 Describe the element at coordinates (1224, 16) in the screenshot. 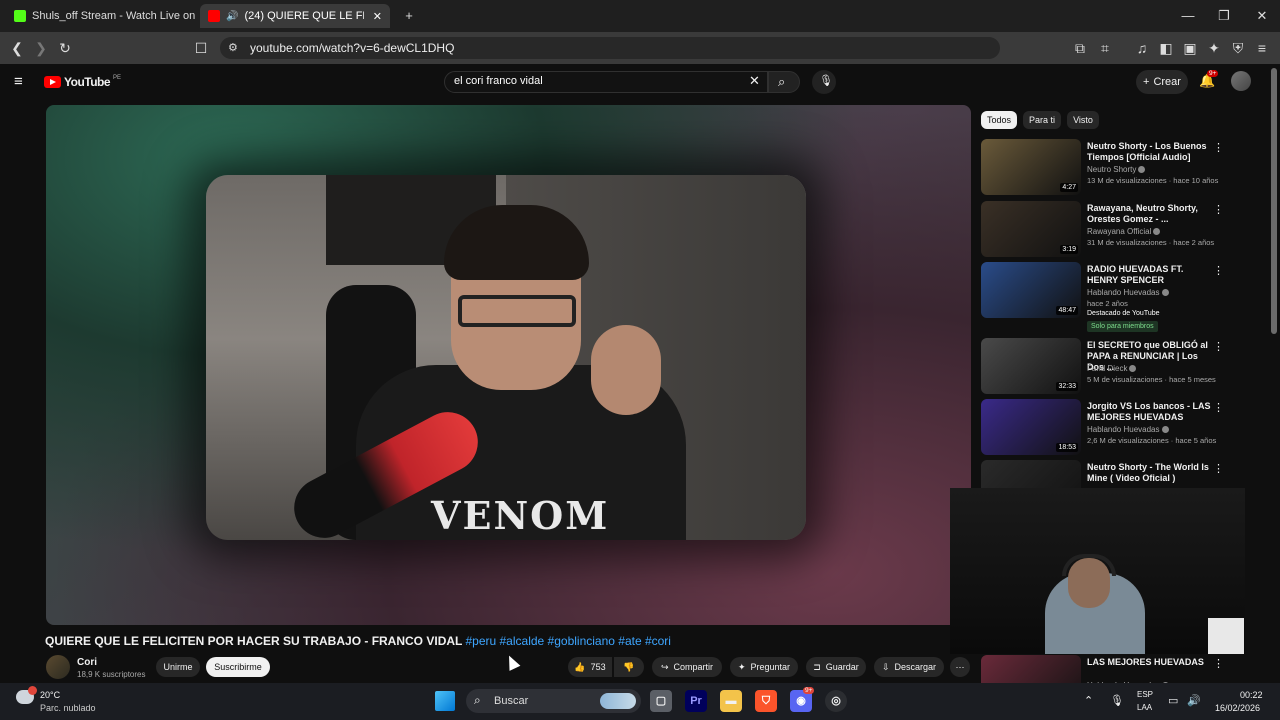

I see `maximize-button: ❐` at that location.